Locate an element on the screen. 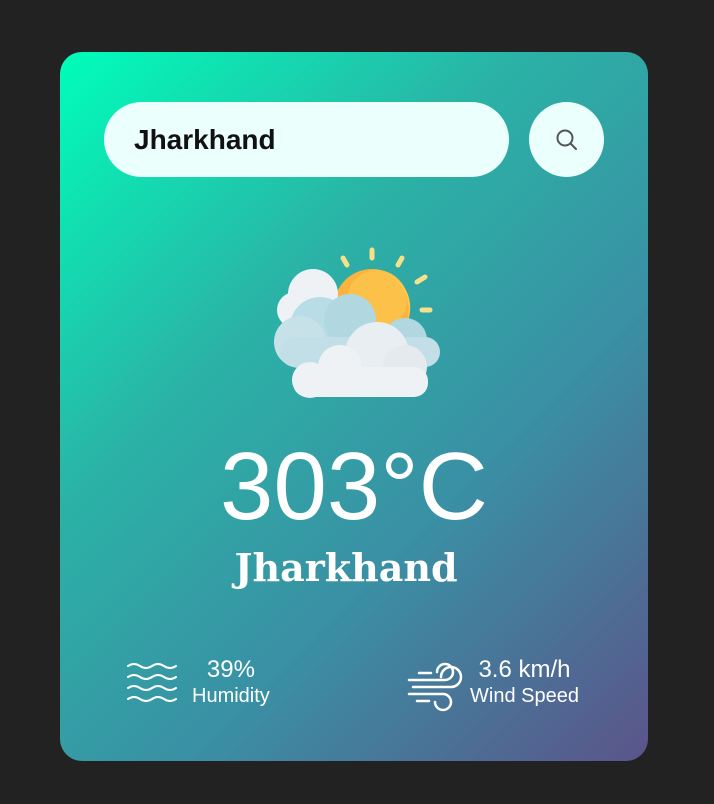  wind-label: Wind Speed is located at coordinates (524, 696).